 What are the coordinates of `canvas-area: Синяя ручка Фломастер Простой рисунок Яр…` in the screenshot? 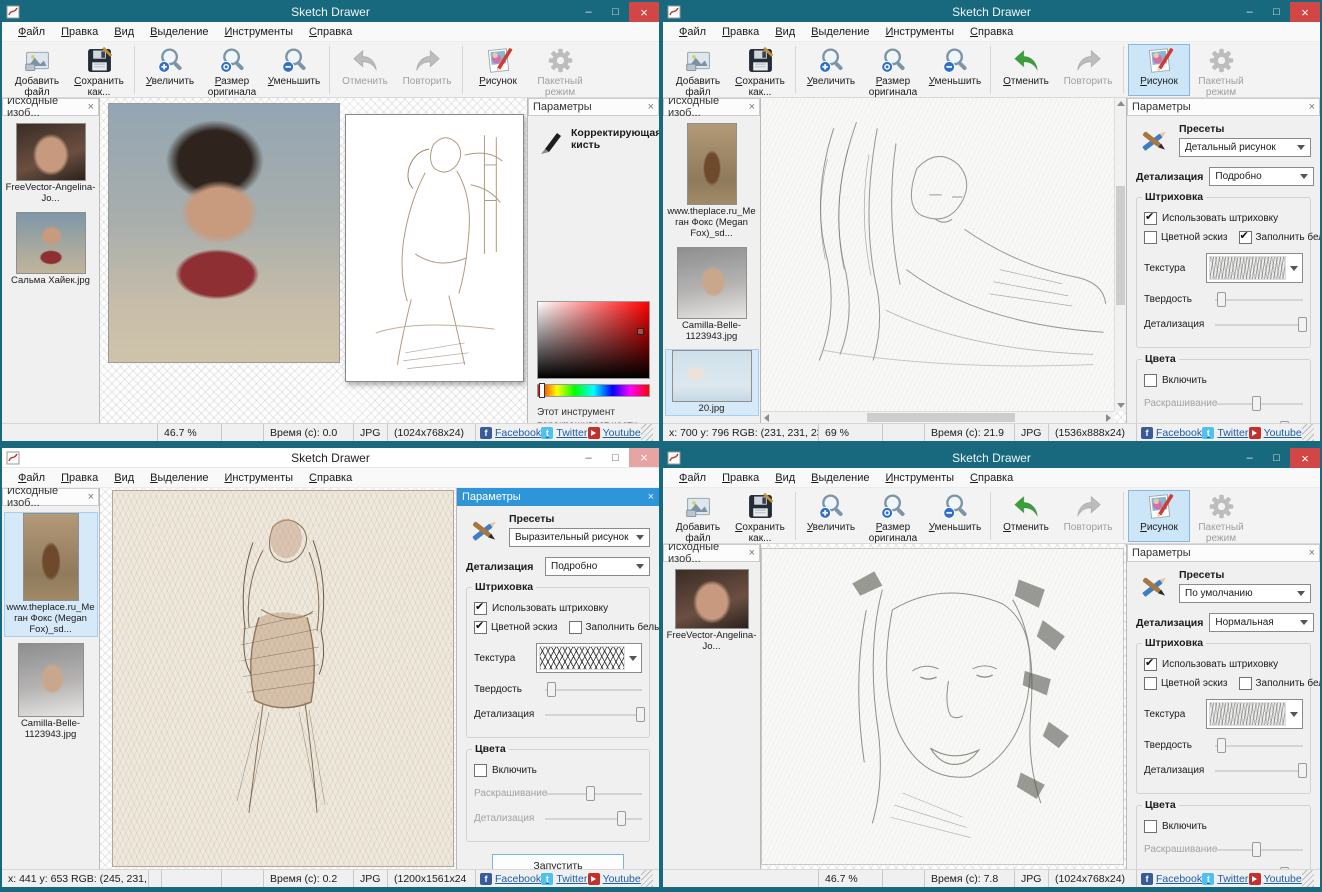 It's located at (313, 260).